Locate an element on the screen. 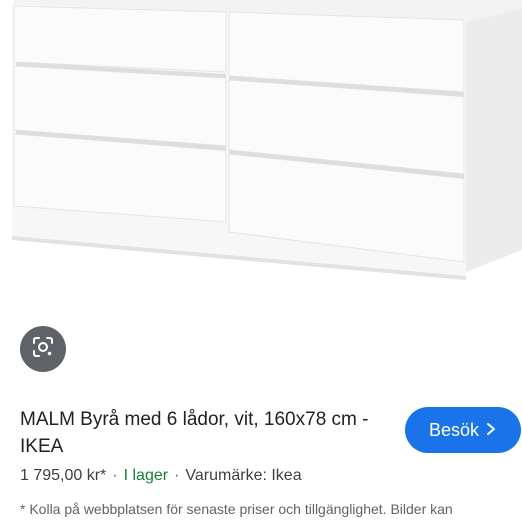  chevron-right-icon is located at coordinates (491, 430).